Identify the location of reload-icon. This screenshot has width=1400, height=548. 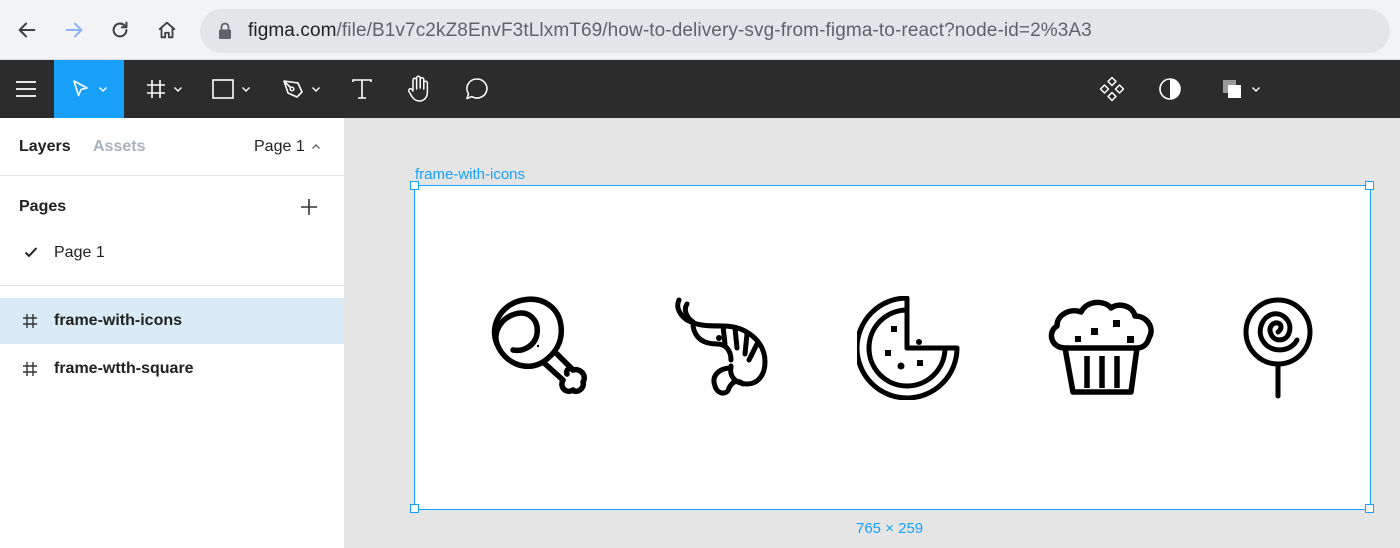
(120, 29).